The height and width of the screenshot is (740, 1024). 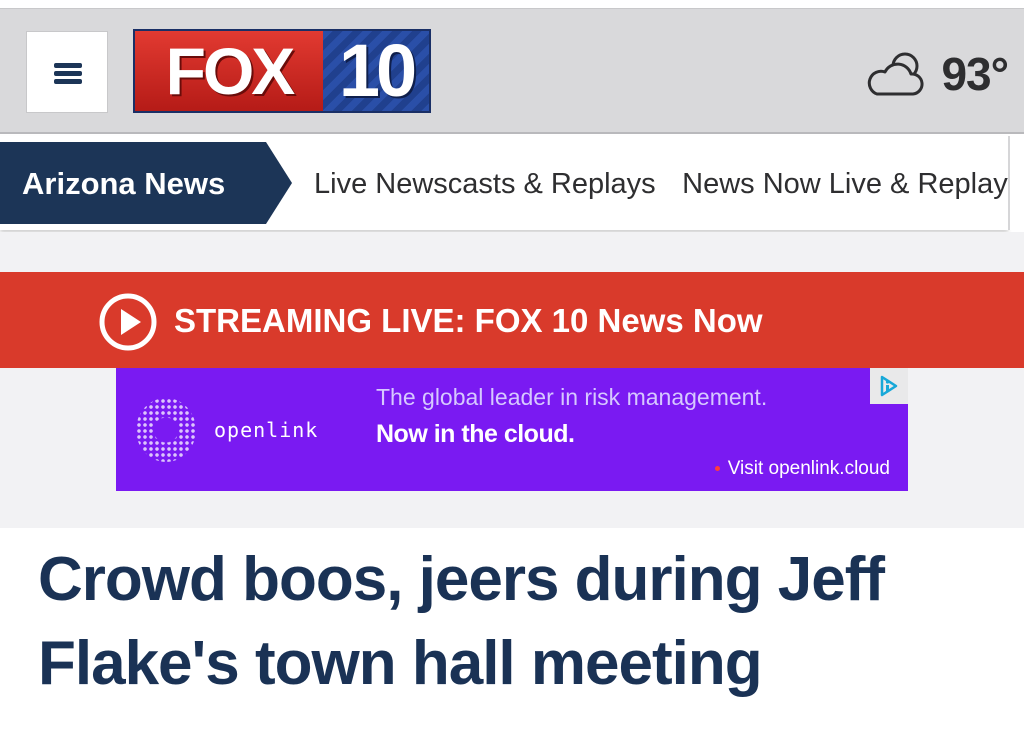 What do you see at coordinates (485, 184) in the screenshot?
I see `nav-item-live-newscasts: Live Newscasts & Replays` at bounding box center [485, 184].